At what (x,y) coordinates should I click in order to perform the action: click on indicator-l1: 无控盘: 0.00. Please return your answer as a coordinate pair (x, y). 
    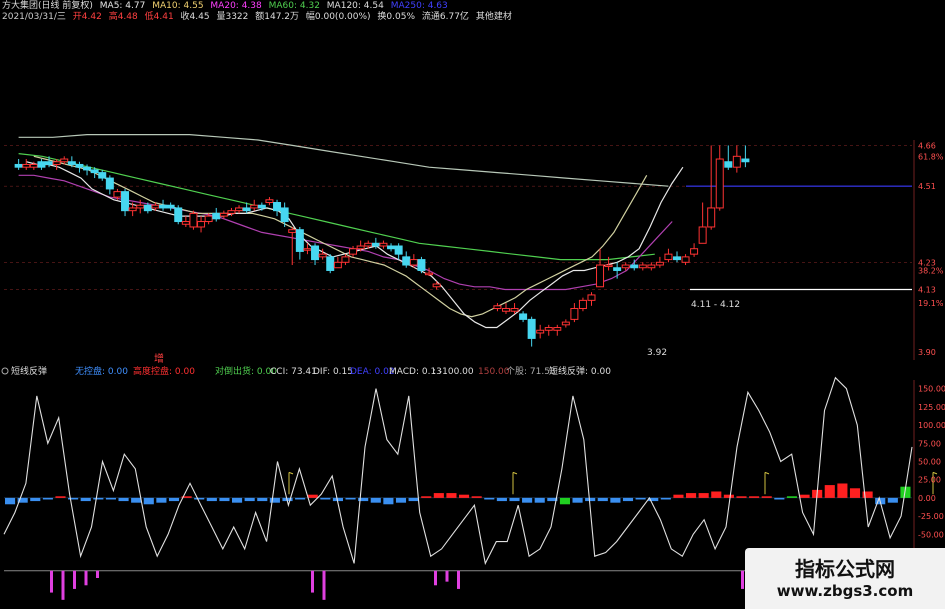
    Looking at the image, I should click on (101, 371).